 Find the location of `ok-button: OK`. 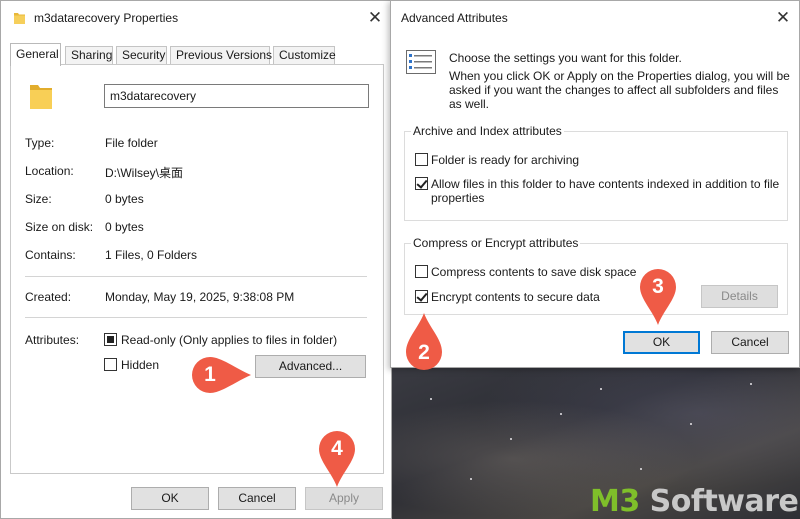

ok-button: OK is located at coordinates (170, 498).